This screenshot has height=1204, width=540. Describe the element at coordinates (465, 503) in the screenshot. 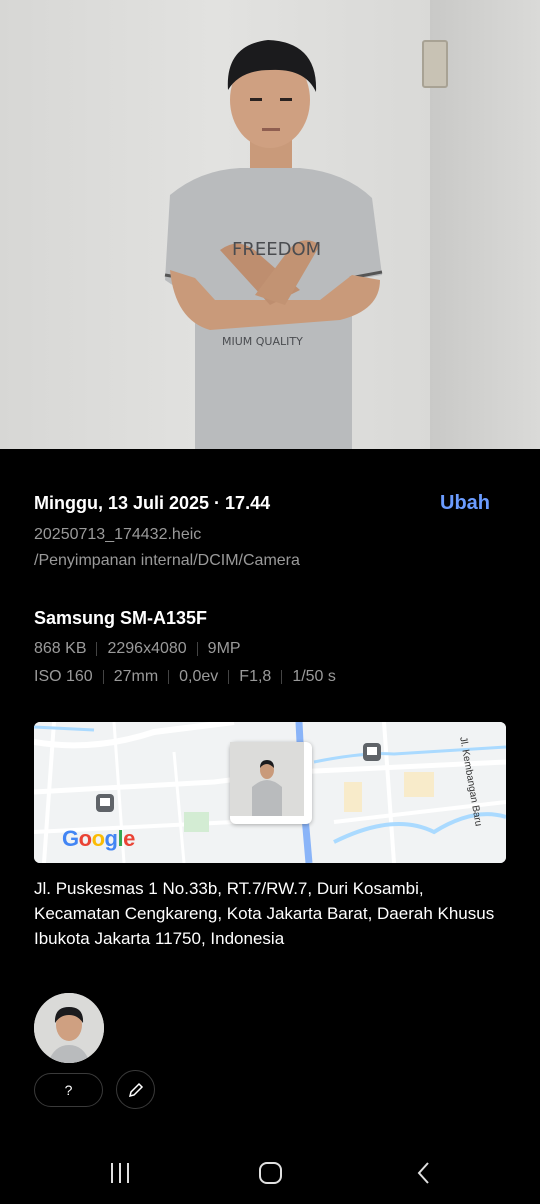

I see `edit-details-button: Ubah` at that location.